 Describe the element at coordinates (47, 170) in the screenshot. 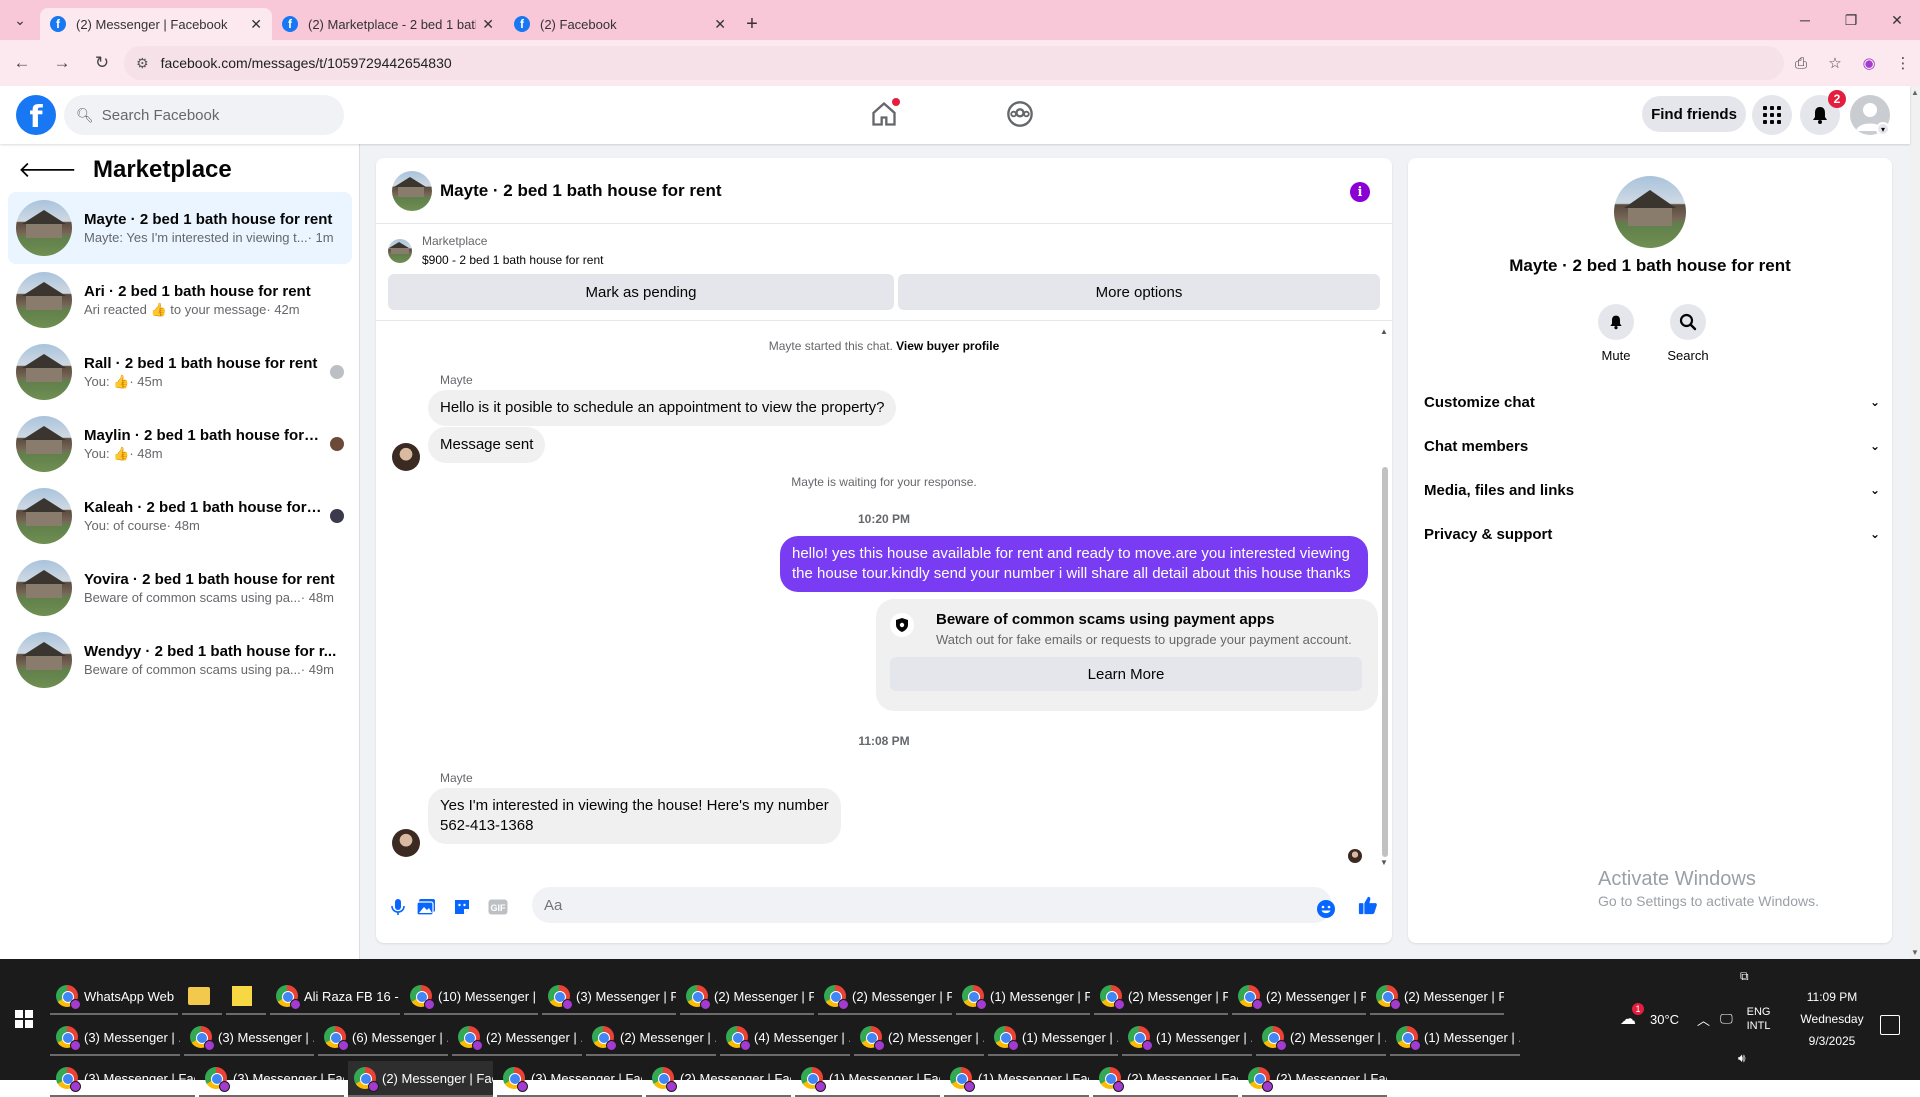

I see `back-arrow-icon: 🡐` at that location.